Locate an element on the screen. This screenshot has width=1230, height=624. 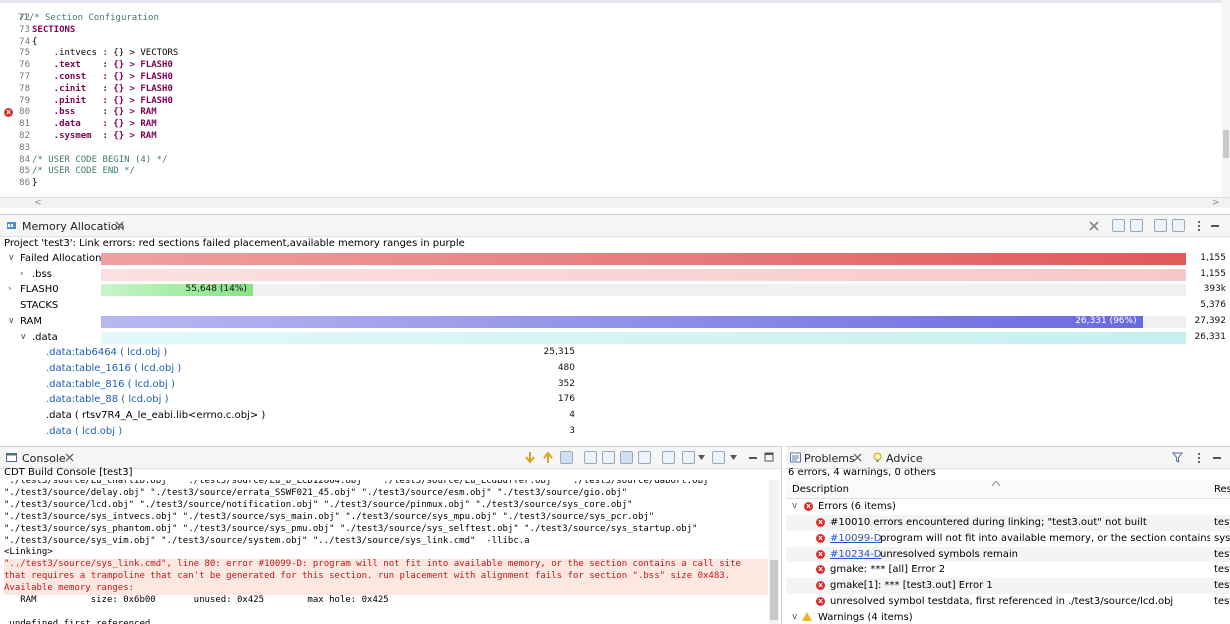
console-view-title: Console is located at coordinates (44, 458).